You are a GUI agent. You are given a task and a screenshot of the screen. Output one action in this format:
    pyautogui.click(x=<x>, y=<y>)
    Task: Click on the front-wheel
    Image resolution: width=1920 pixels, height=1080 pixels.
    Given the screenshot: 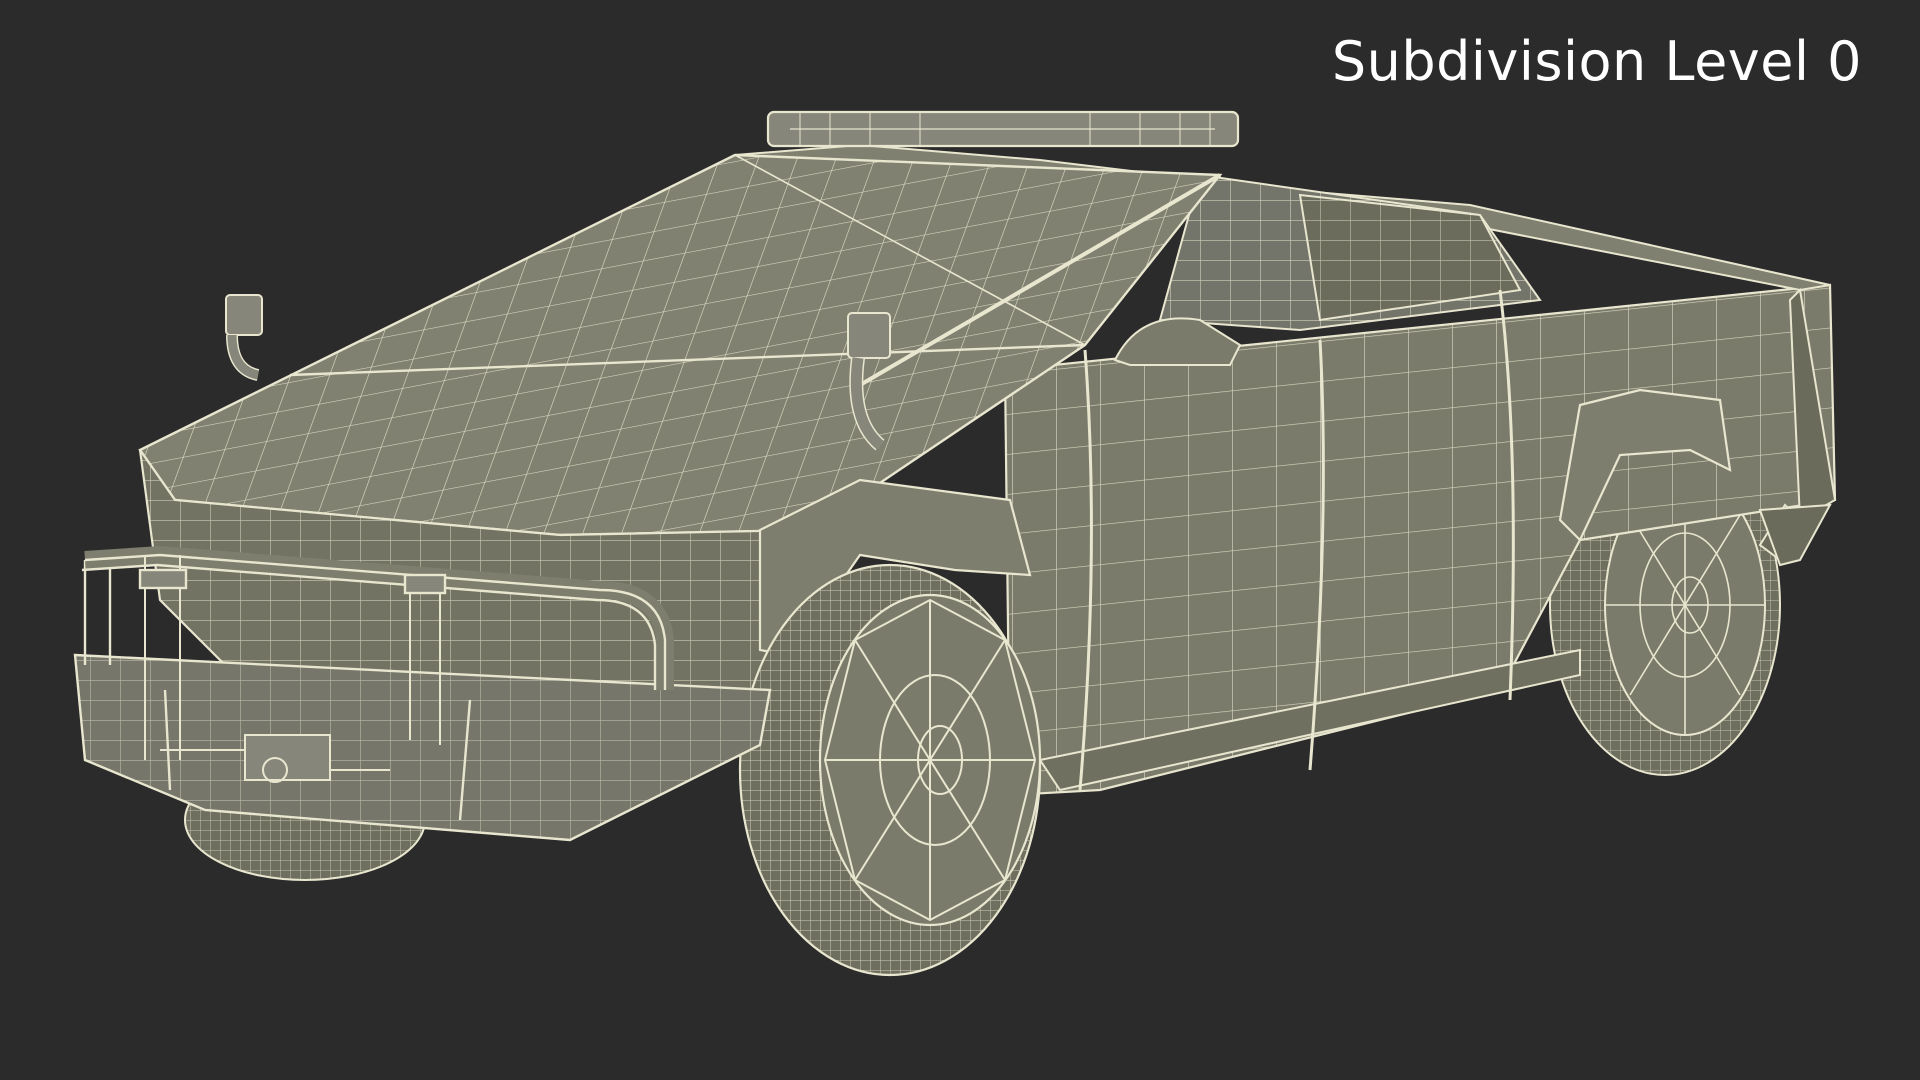 What is the action you would take?
    pyautogui.click(x=890, y=770)
    